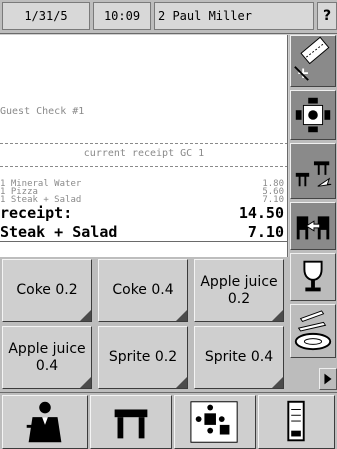 This screenshot has height=449, width=337. I want to click on product-button: Coke 0.2, so click(47, 290).